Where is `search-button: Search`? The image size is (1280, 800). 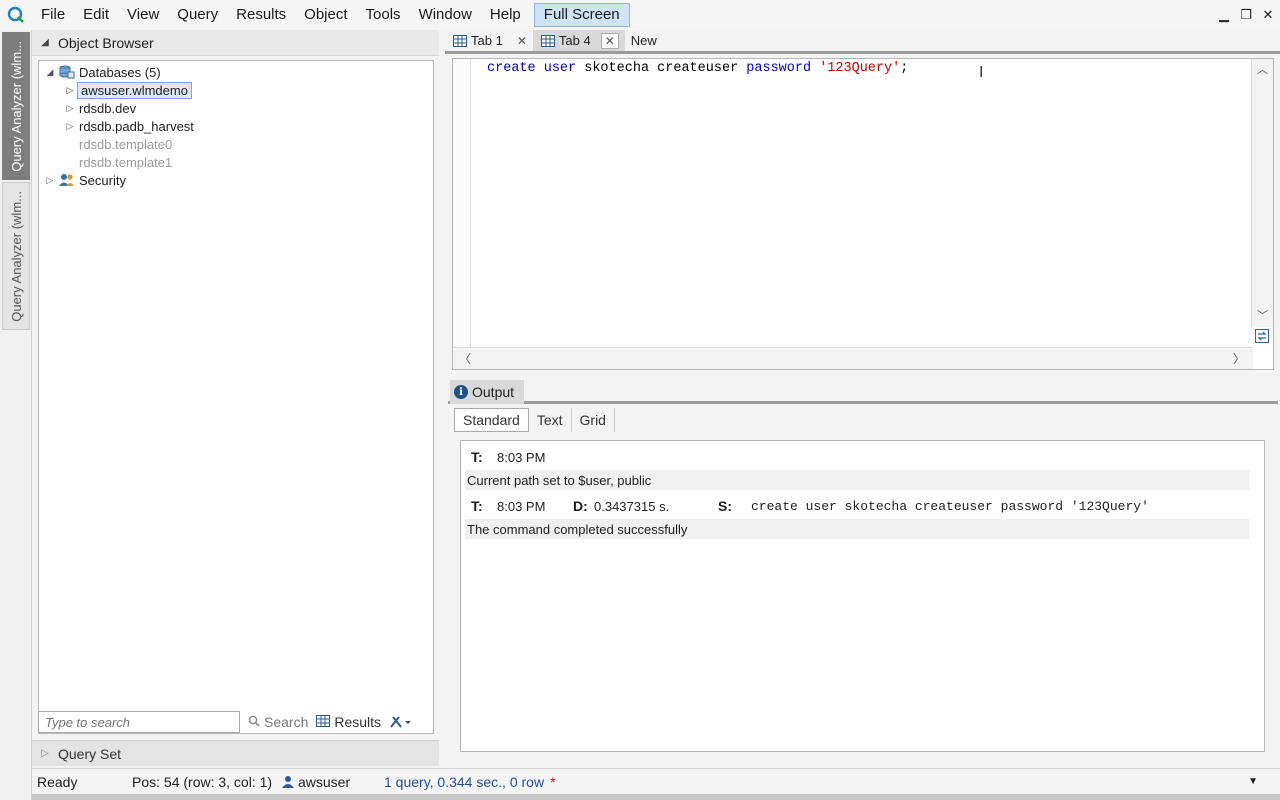 search-button: Search is located at coordinates (278, 722).